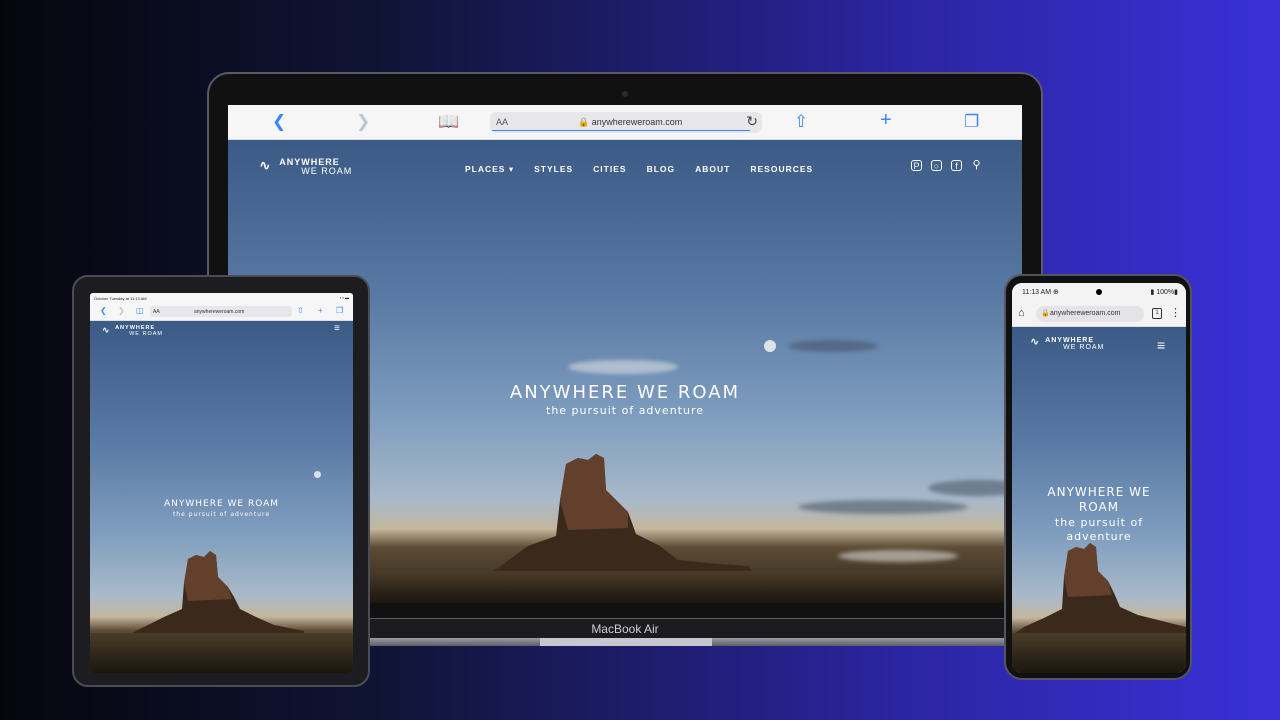  What do you see at coordinates (1157, 313) in the screenshot?
I see `tab-count-button: 1` at bounding box center [1157, 313].